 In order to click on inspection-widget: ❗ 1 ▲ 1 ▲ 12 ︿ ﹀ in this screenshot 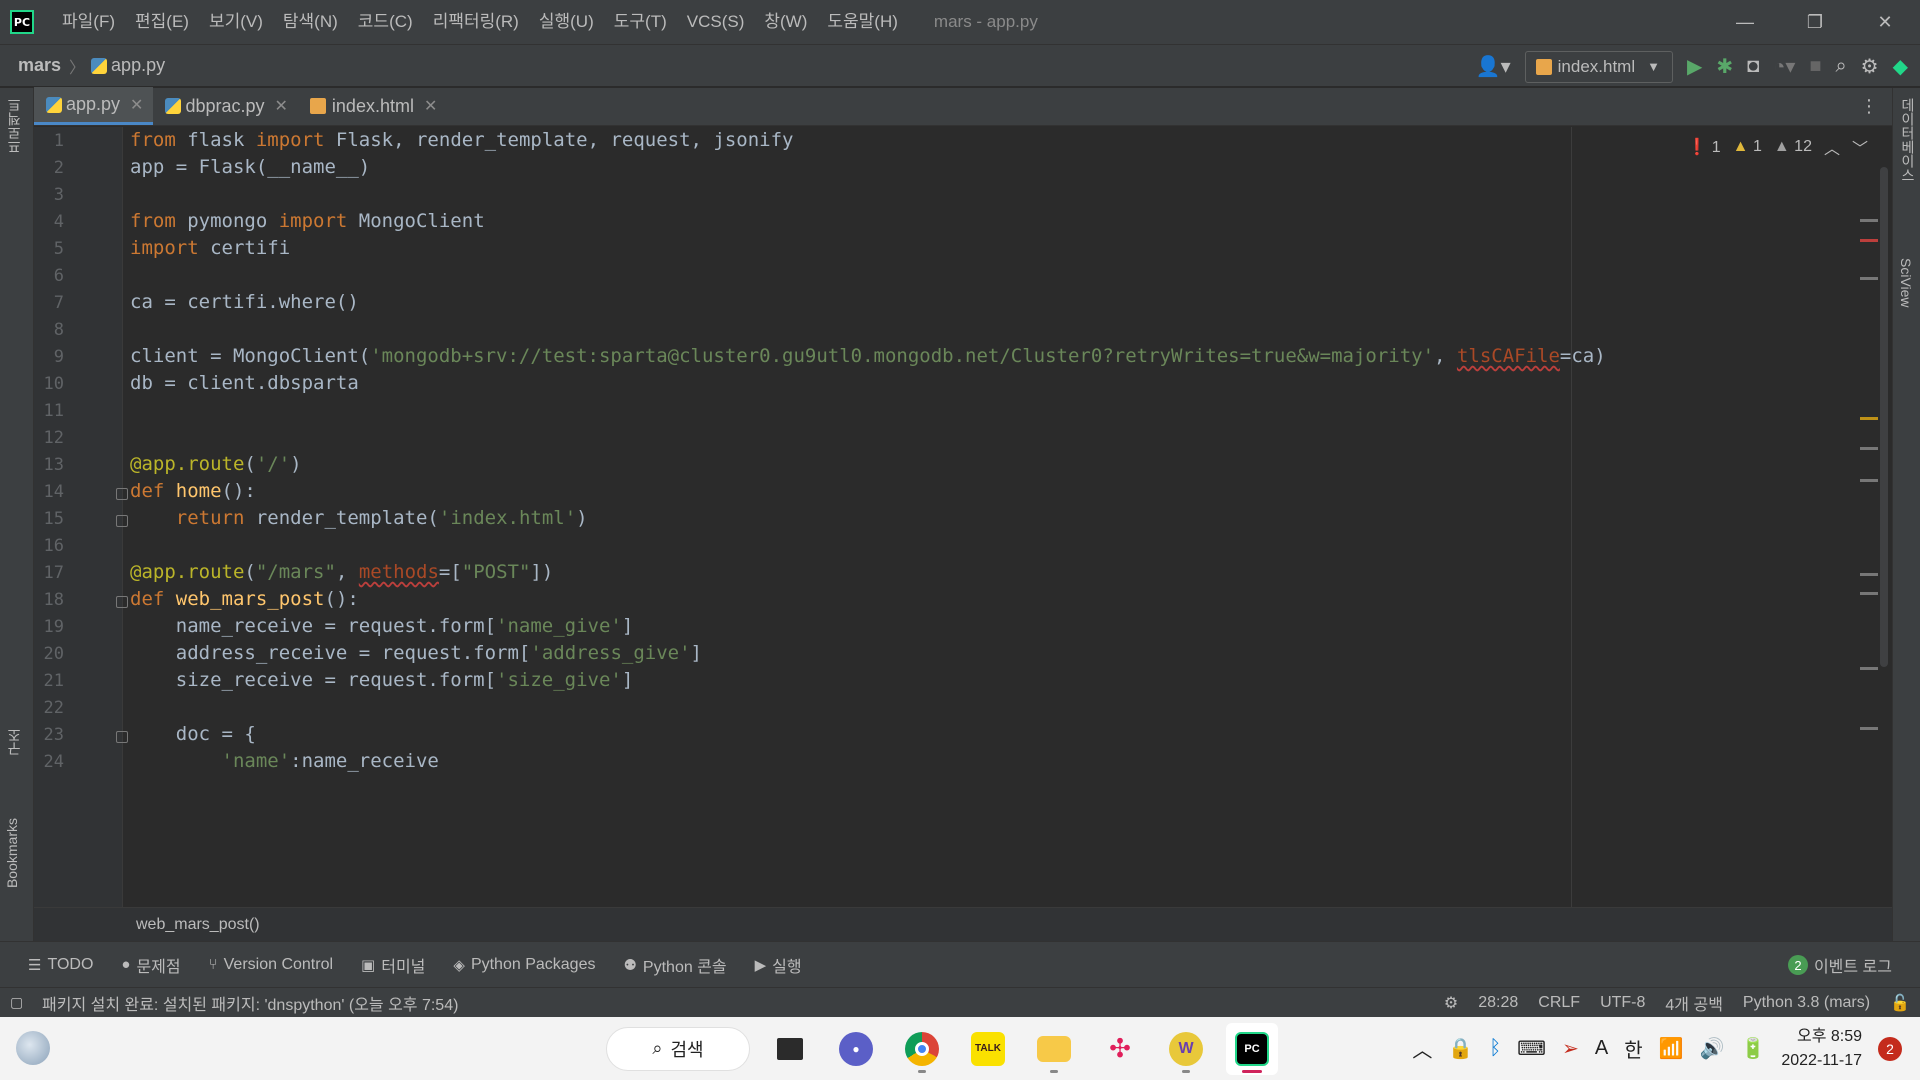, I will do `click(1777, 147)`.